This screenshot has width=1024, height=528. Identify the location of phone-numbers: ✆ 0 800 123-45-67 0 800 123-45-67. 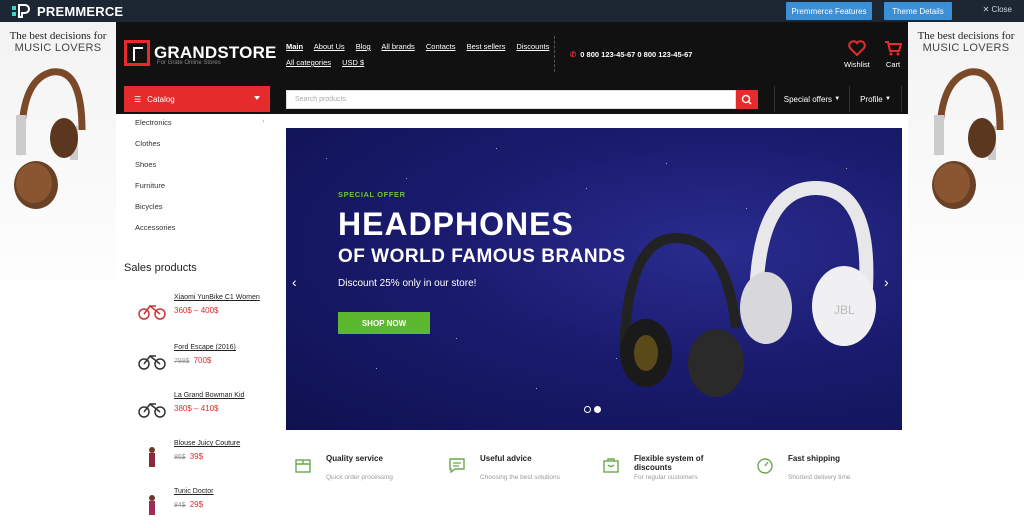
(631, 54).